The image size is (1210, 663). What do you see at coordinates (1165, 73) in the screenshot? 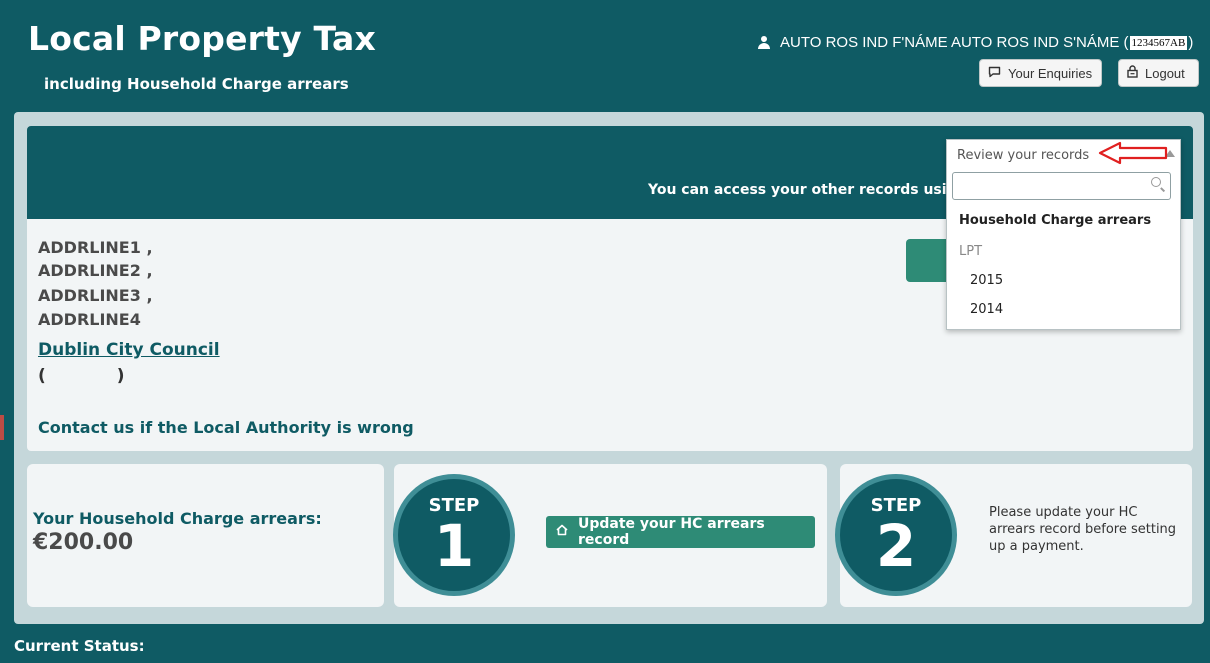
I see `logout-label: Logout` at bounding box center [1165, 73].